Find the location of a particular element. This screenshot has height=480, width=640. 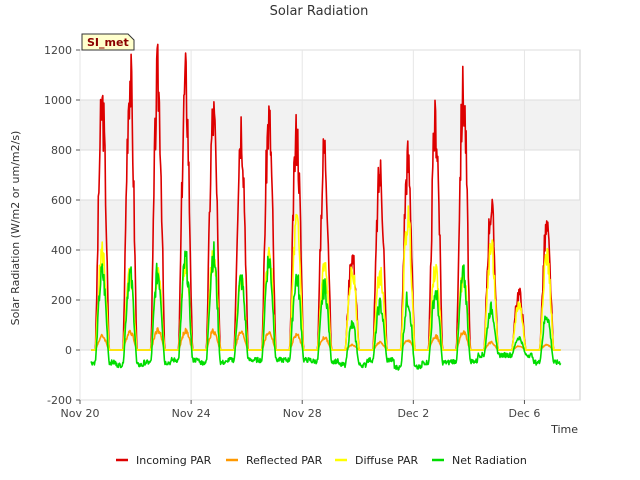

legend-item: Reflected PAR is located at coordinates (274, 460).